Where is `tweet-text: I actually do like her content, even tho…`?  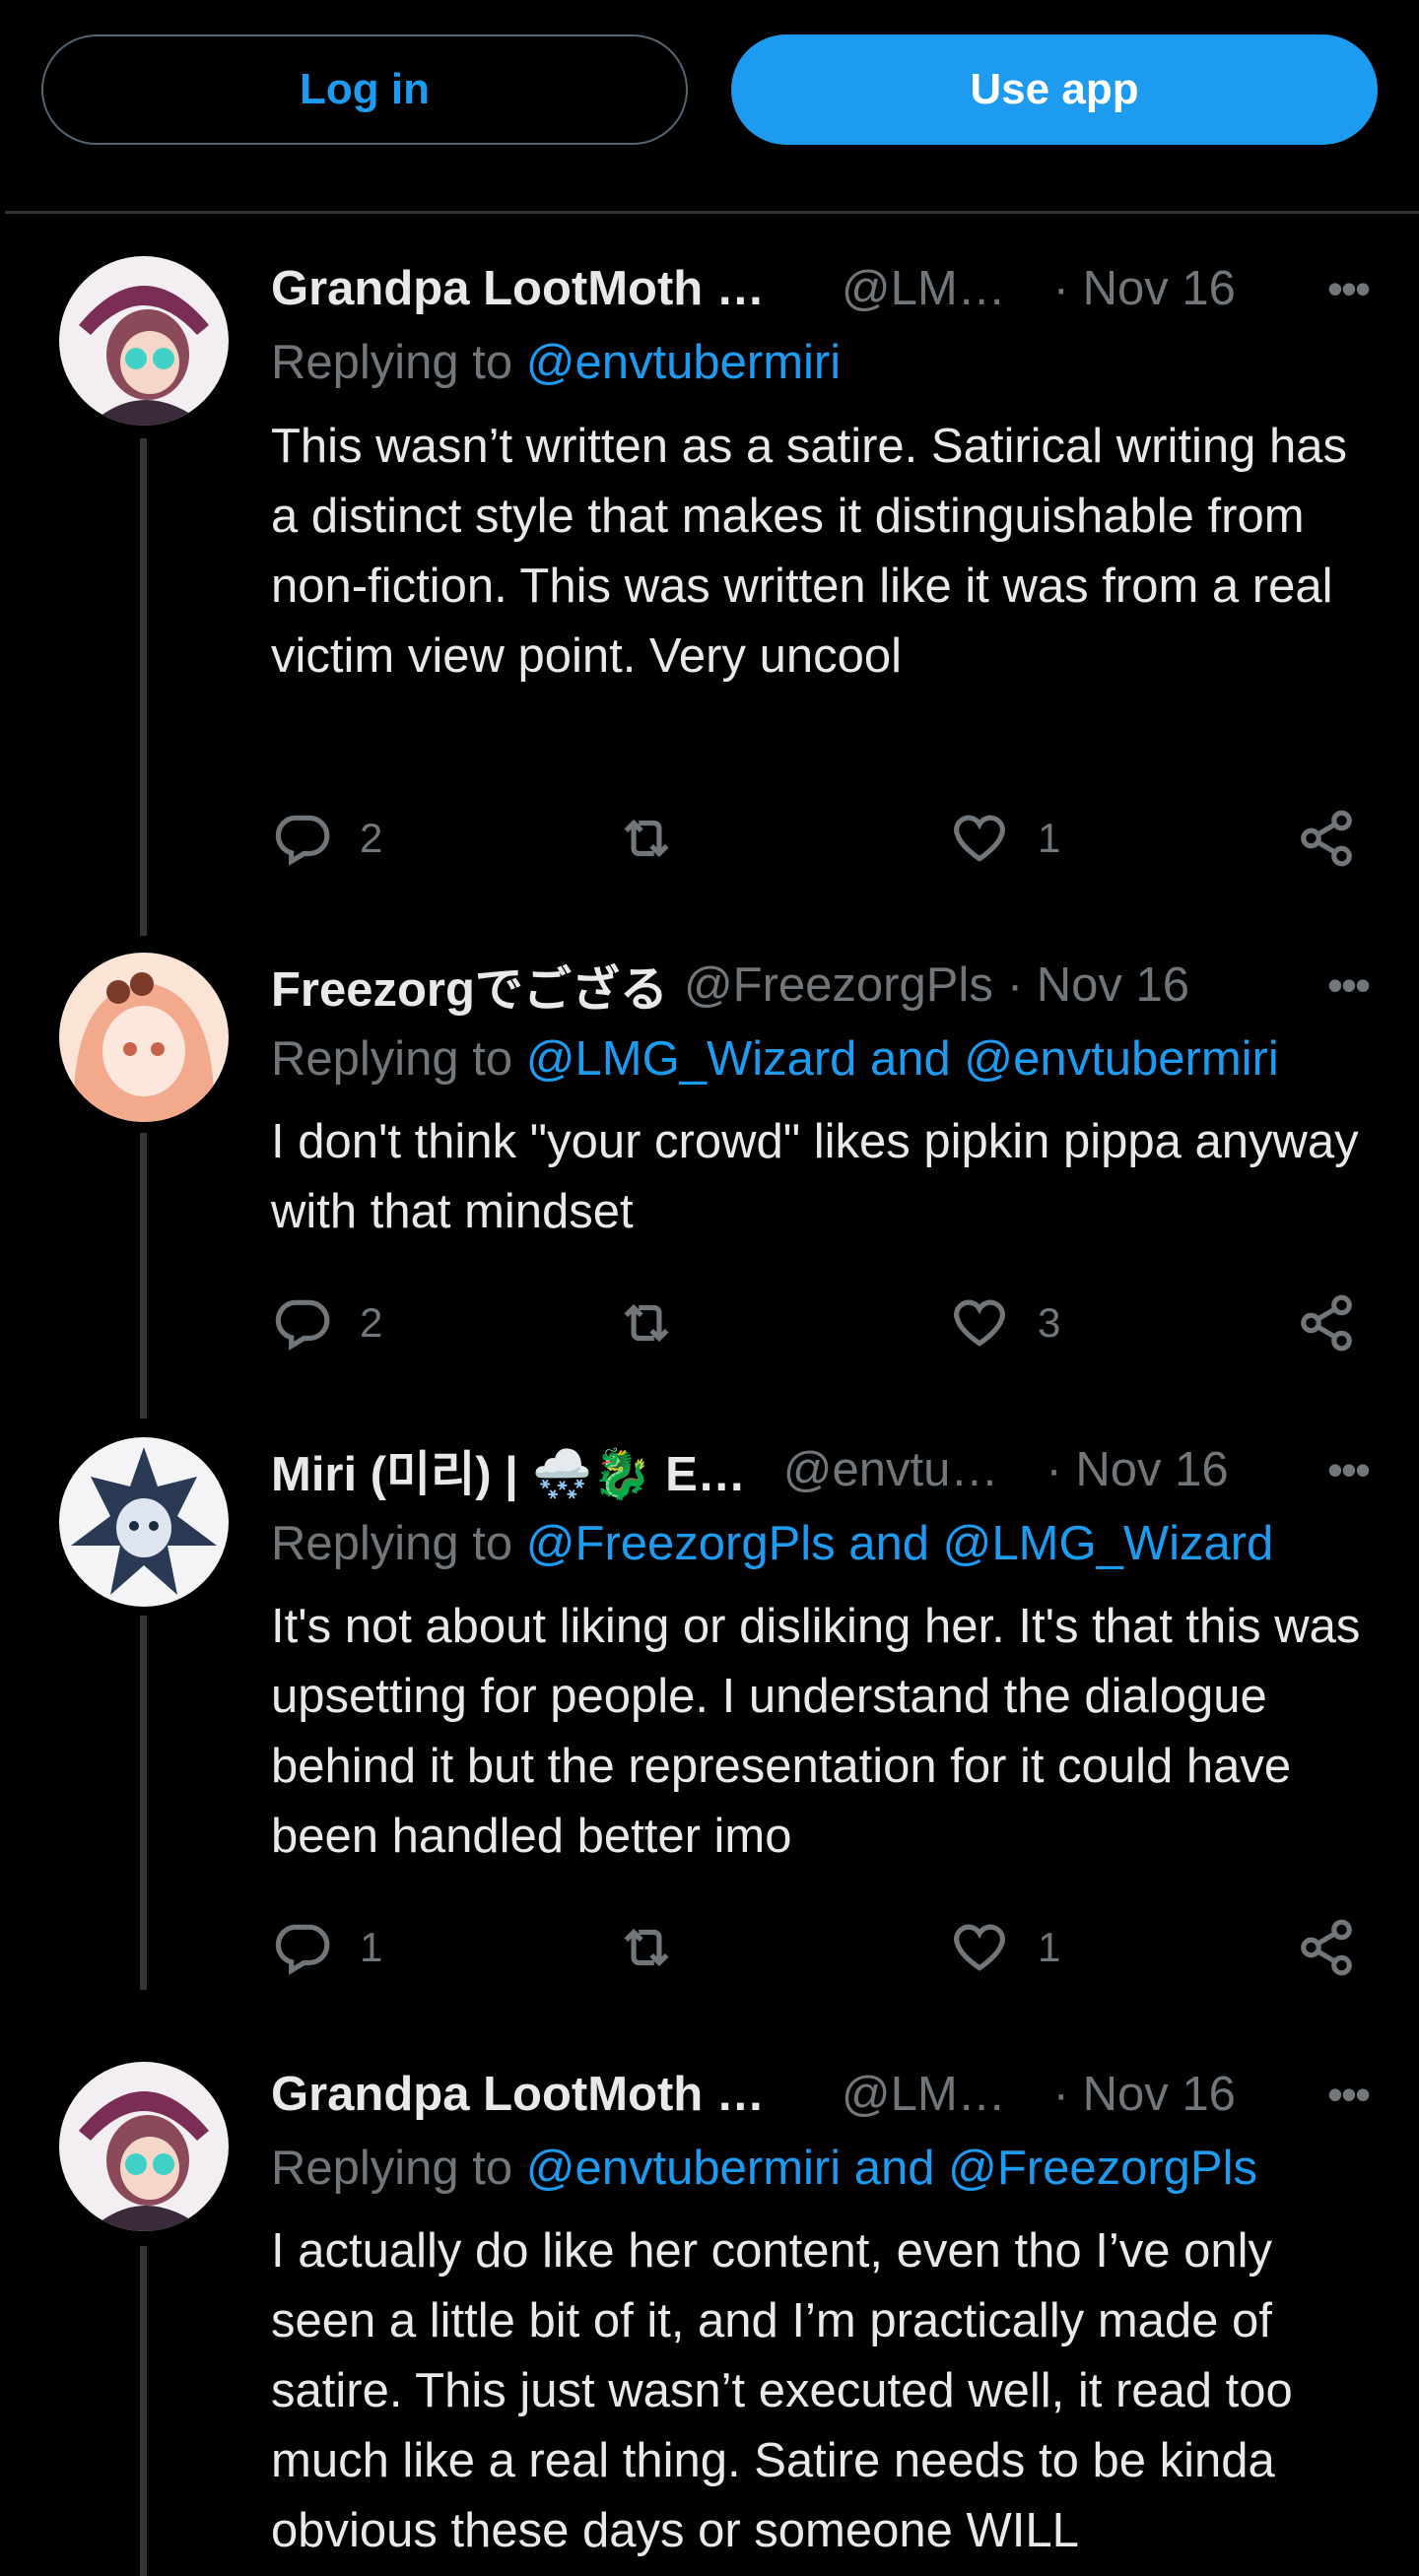
tweet-text: I actually do like her content, even tho… is located at coordinates (782, 2391).